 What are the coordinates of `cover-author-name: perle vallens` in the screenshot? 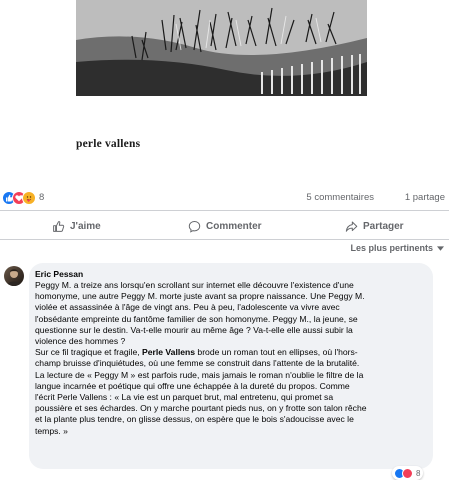 It's located at (108, 144).